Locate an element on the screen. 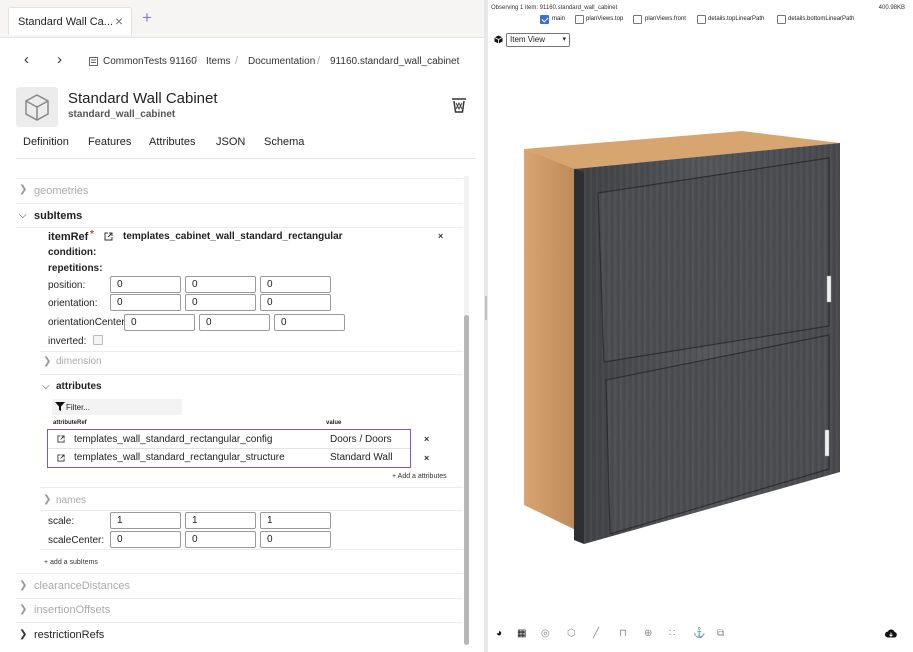 Image resolution: width=913 pixels, height=652 pixels. scrollbar-thumb is located at coordinates (466, 480).